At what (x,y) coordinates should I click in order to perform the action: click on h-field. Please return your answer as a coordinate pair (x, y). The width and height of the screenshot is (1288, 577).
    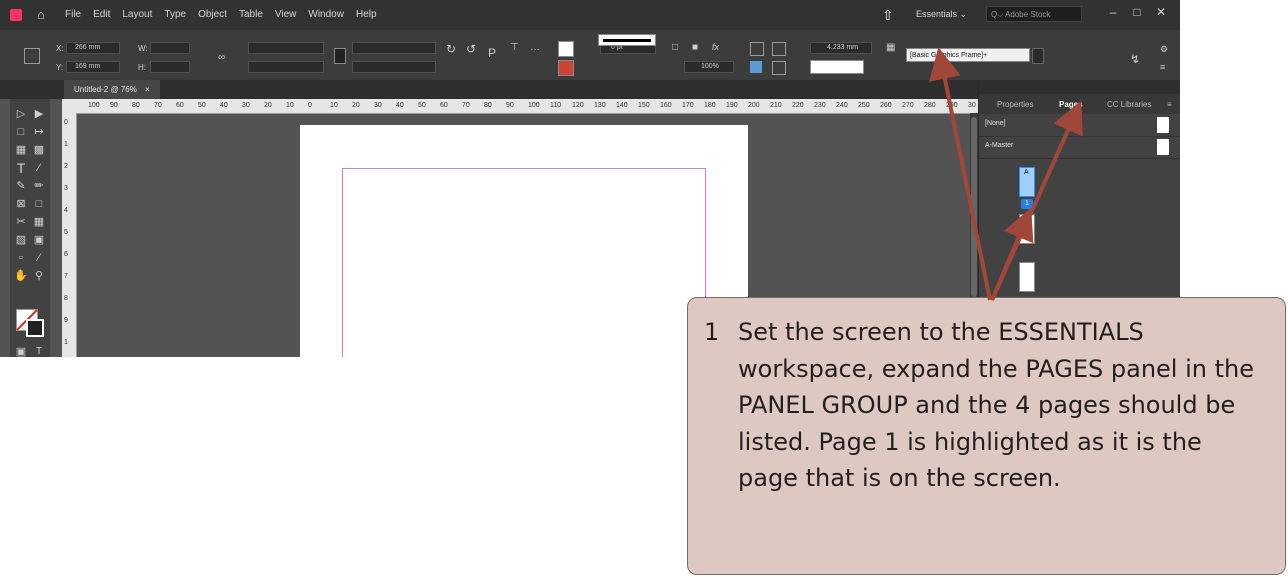
    Looking at the image, I should click on (170, 67).